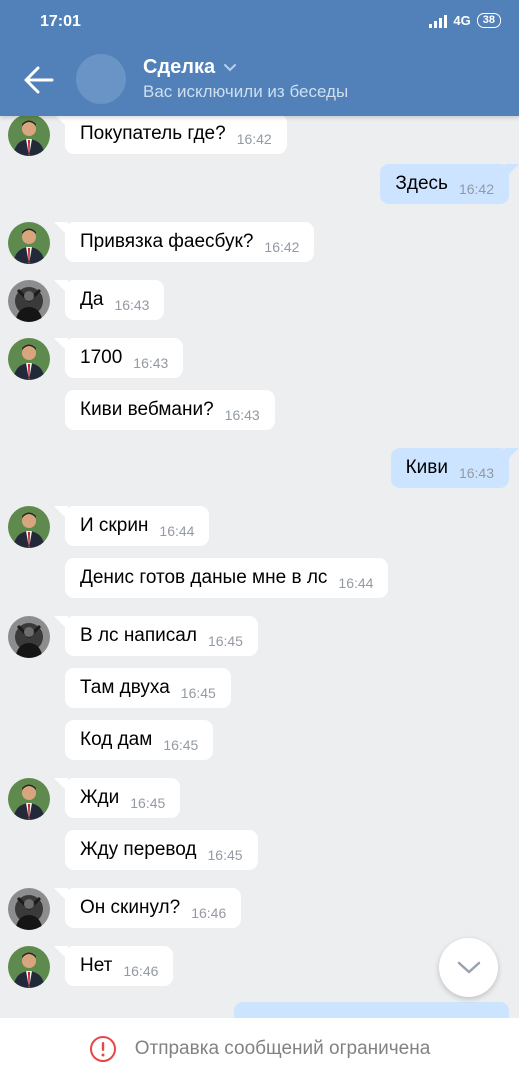  What do you see at coordinates (130, 907) in the screenshot?
I see `message-text: Он скинул?` at bounding box center [130, 907].